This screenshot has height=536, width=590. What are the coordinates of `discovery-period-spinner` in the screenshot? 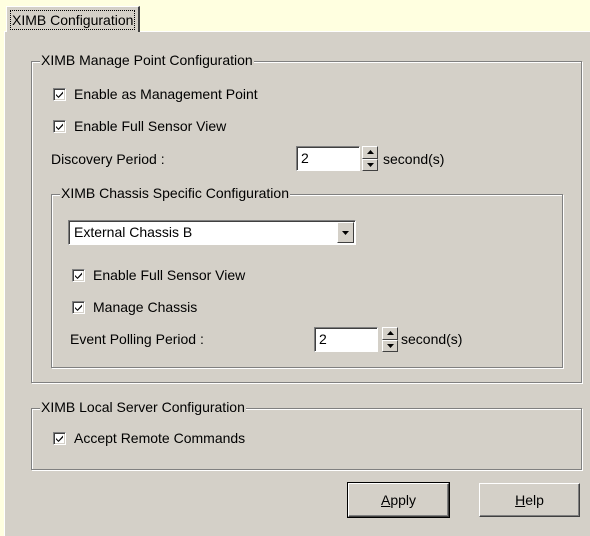 It's located at (370, 158).